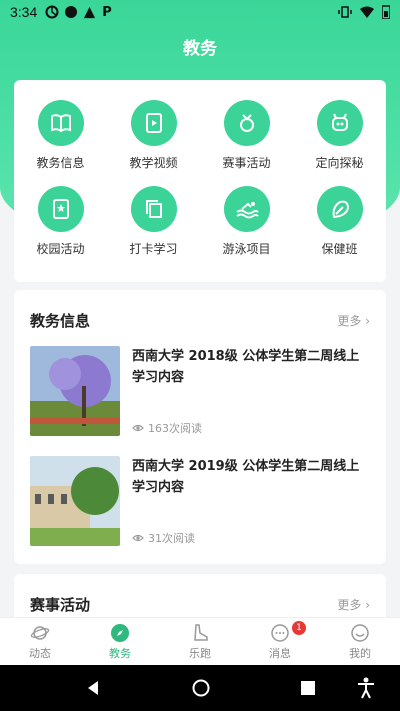 This screenshot has height=711, width=400. I want to click on section-title: 赛事活动, so click(60, 605).